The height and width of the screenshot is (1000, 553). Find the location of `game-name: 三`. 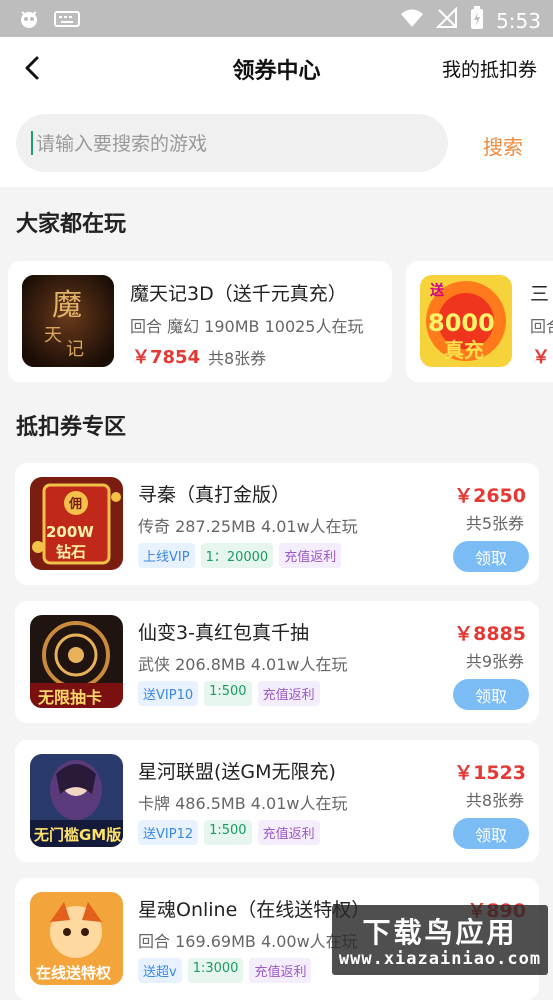

game-name: 三 is located at coordinates (540, 294).